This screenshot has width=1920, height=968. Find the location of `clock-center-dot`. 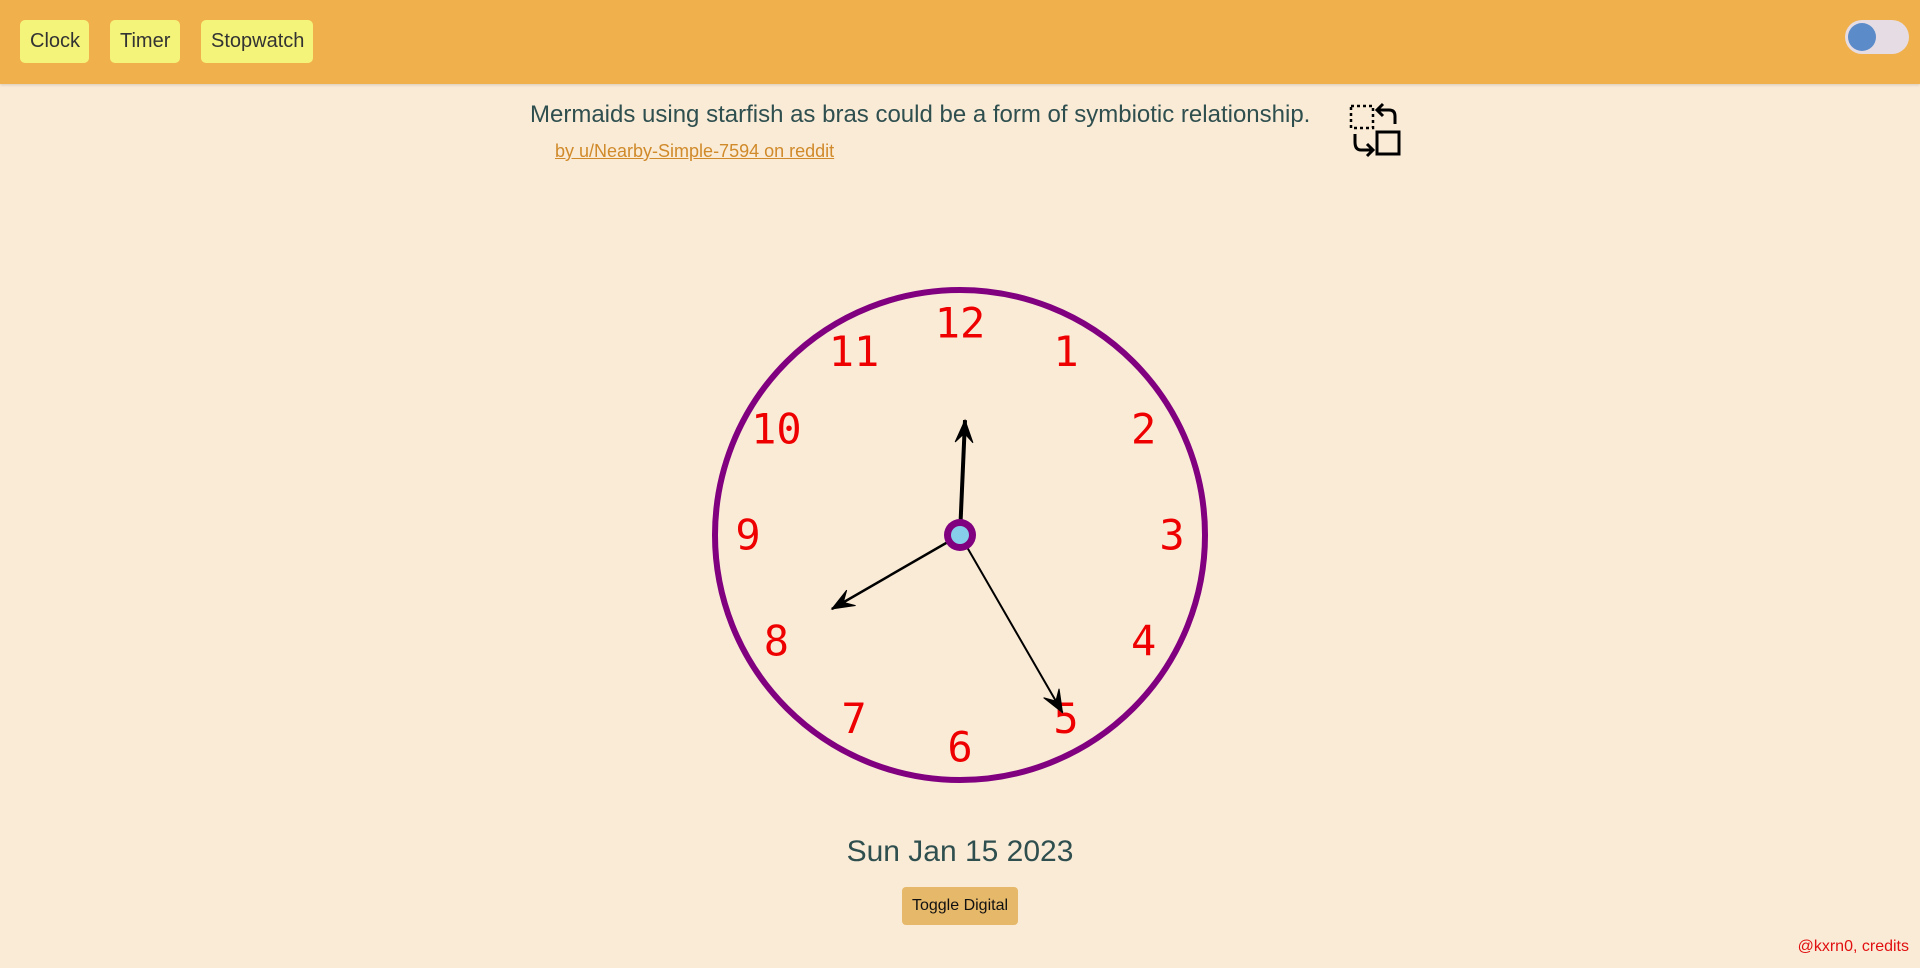

clock-center-dot is located at coordinates (960, 535).